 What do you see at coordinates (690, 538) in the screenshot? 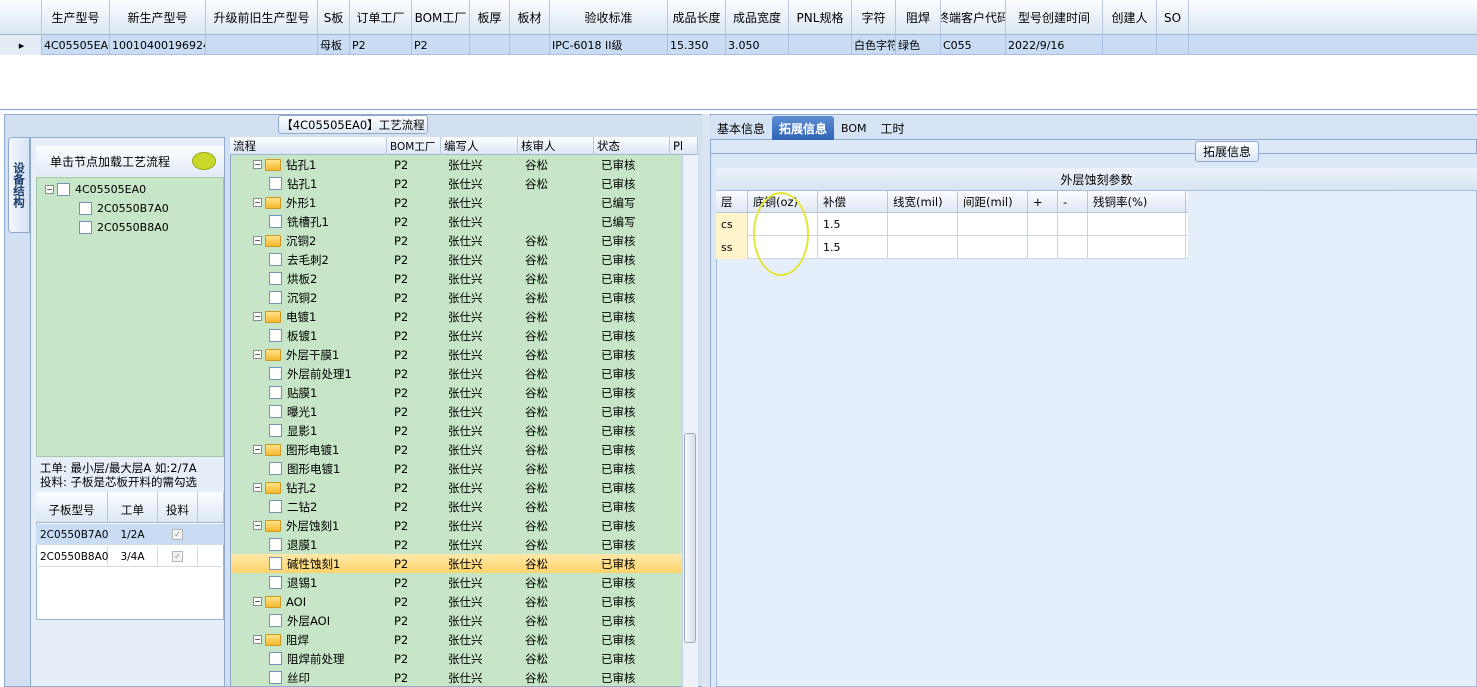
I see `flow-scrollbar-thumb` at bounding box center [690, 538].